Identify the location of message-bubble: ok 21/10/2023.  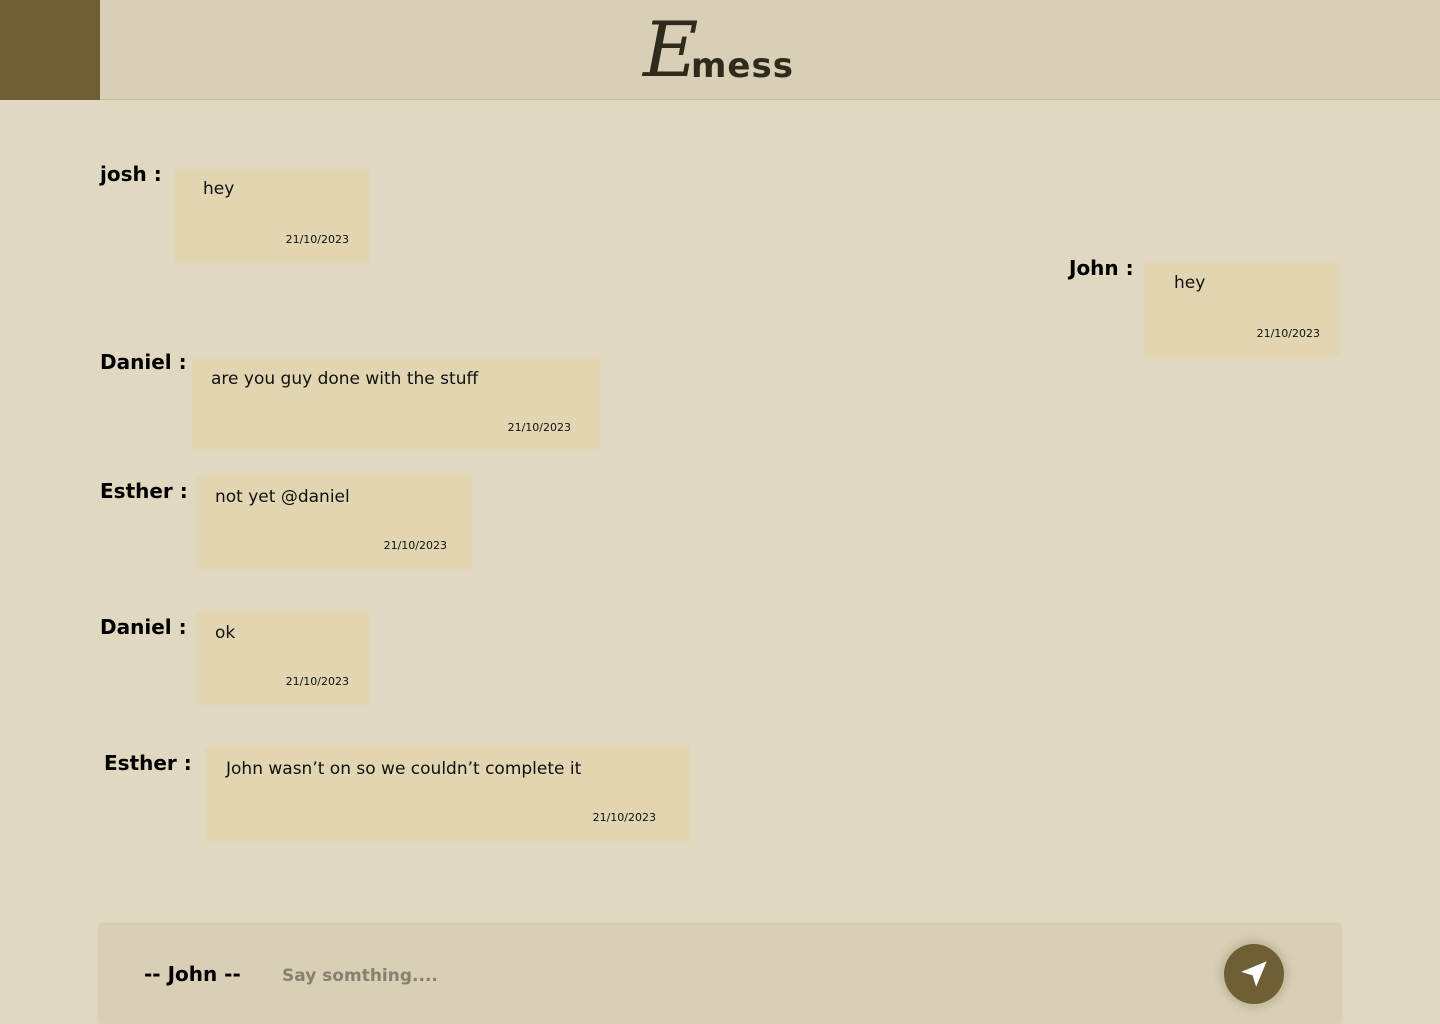
(282, 658).